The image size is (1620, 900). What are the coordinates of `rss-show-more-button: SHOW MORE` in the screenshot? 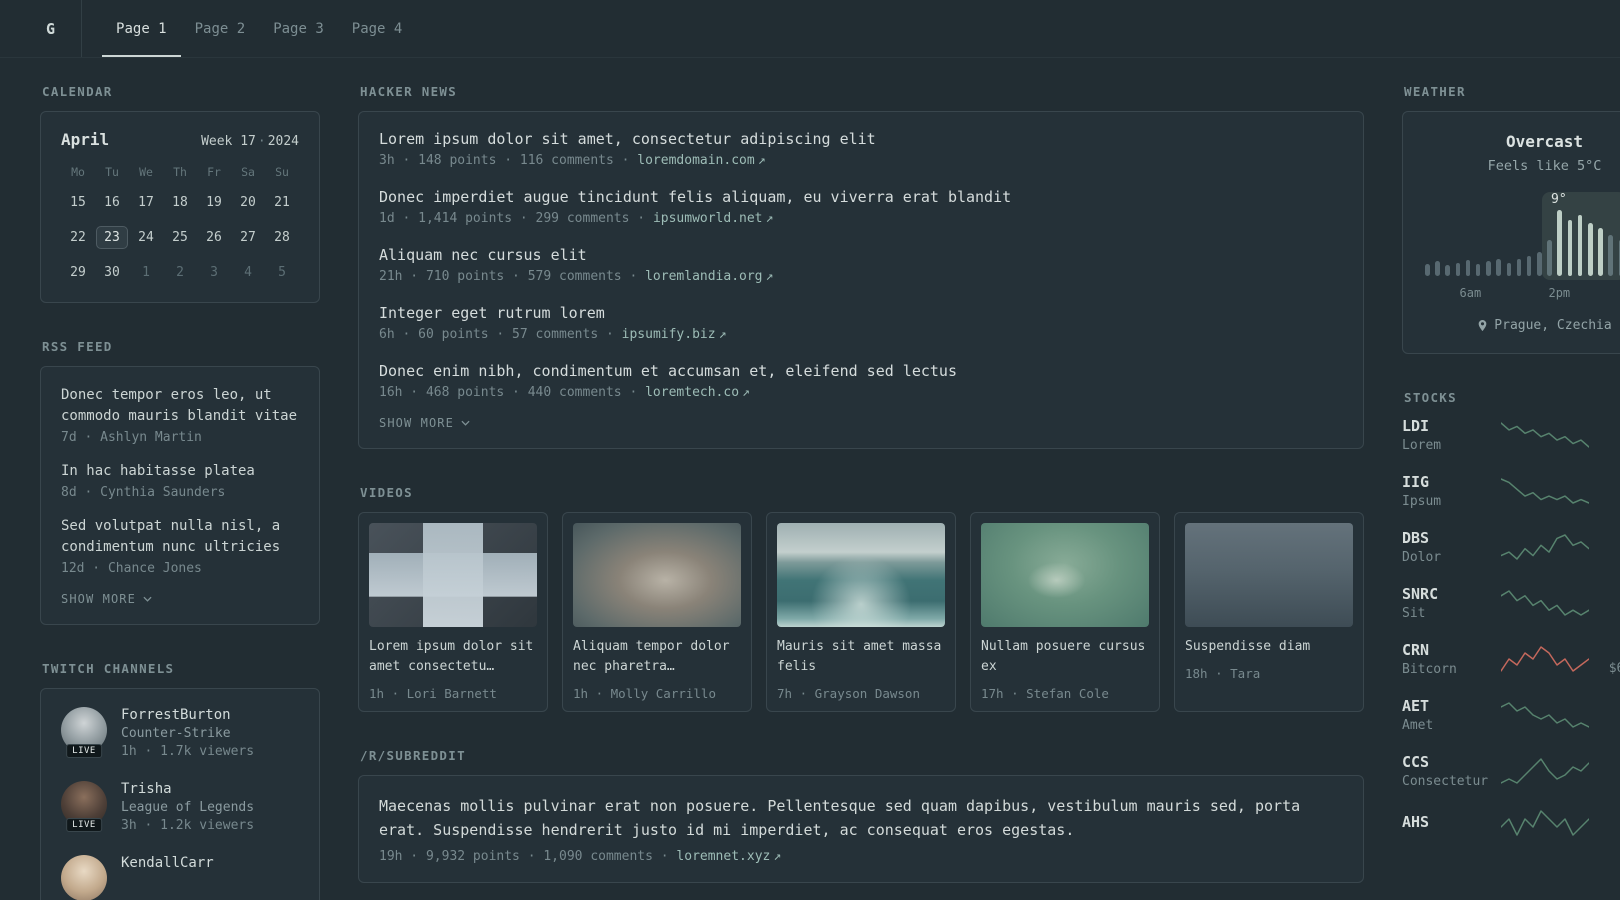 It's located at (180, 599).